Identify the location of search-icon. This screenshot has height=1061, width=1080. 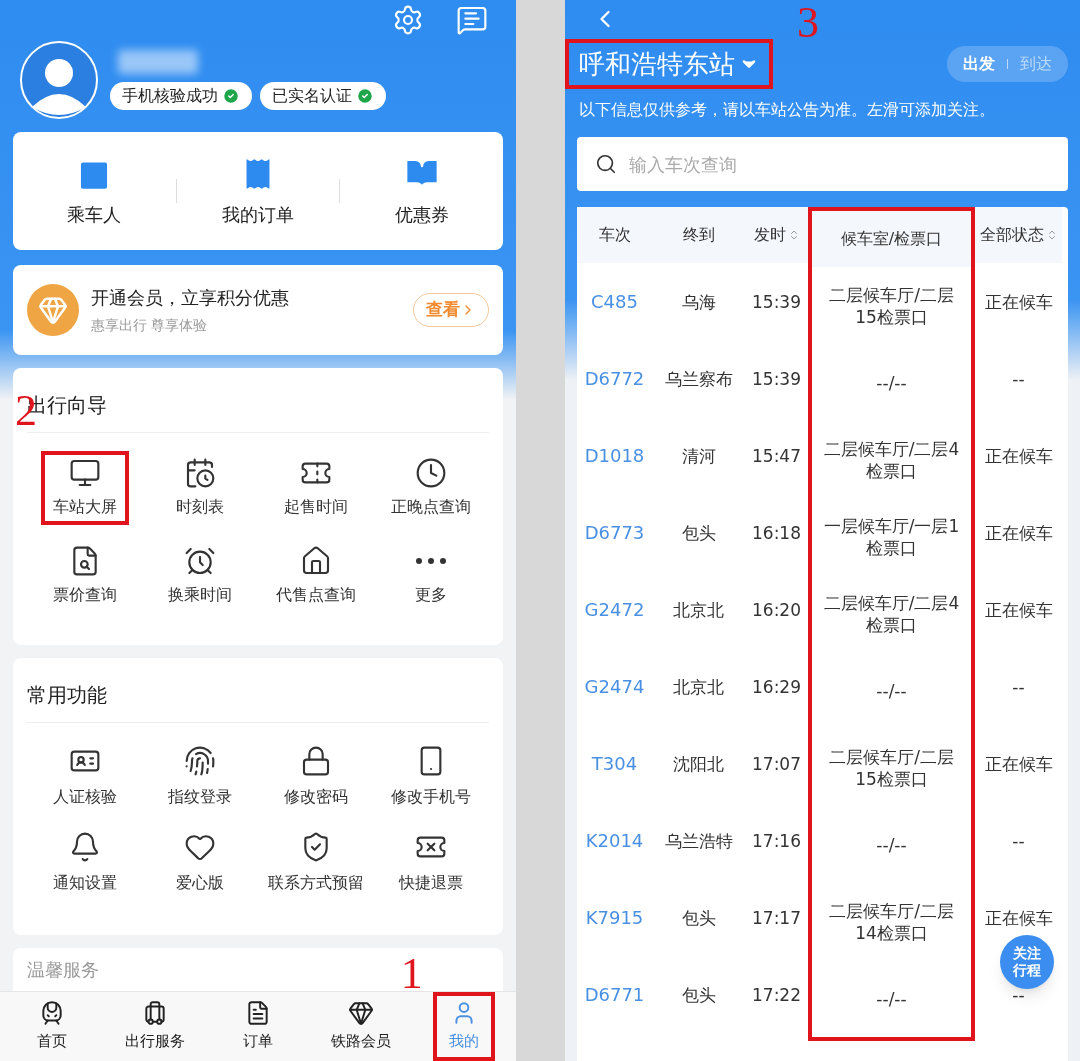
(606, 164).